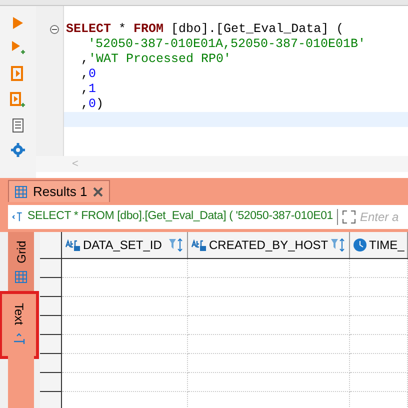  I want to click on close-icon, so click(98, 191).